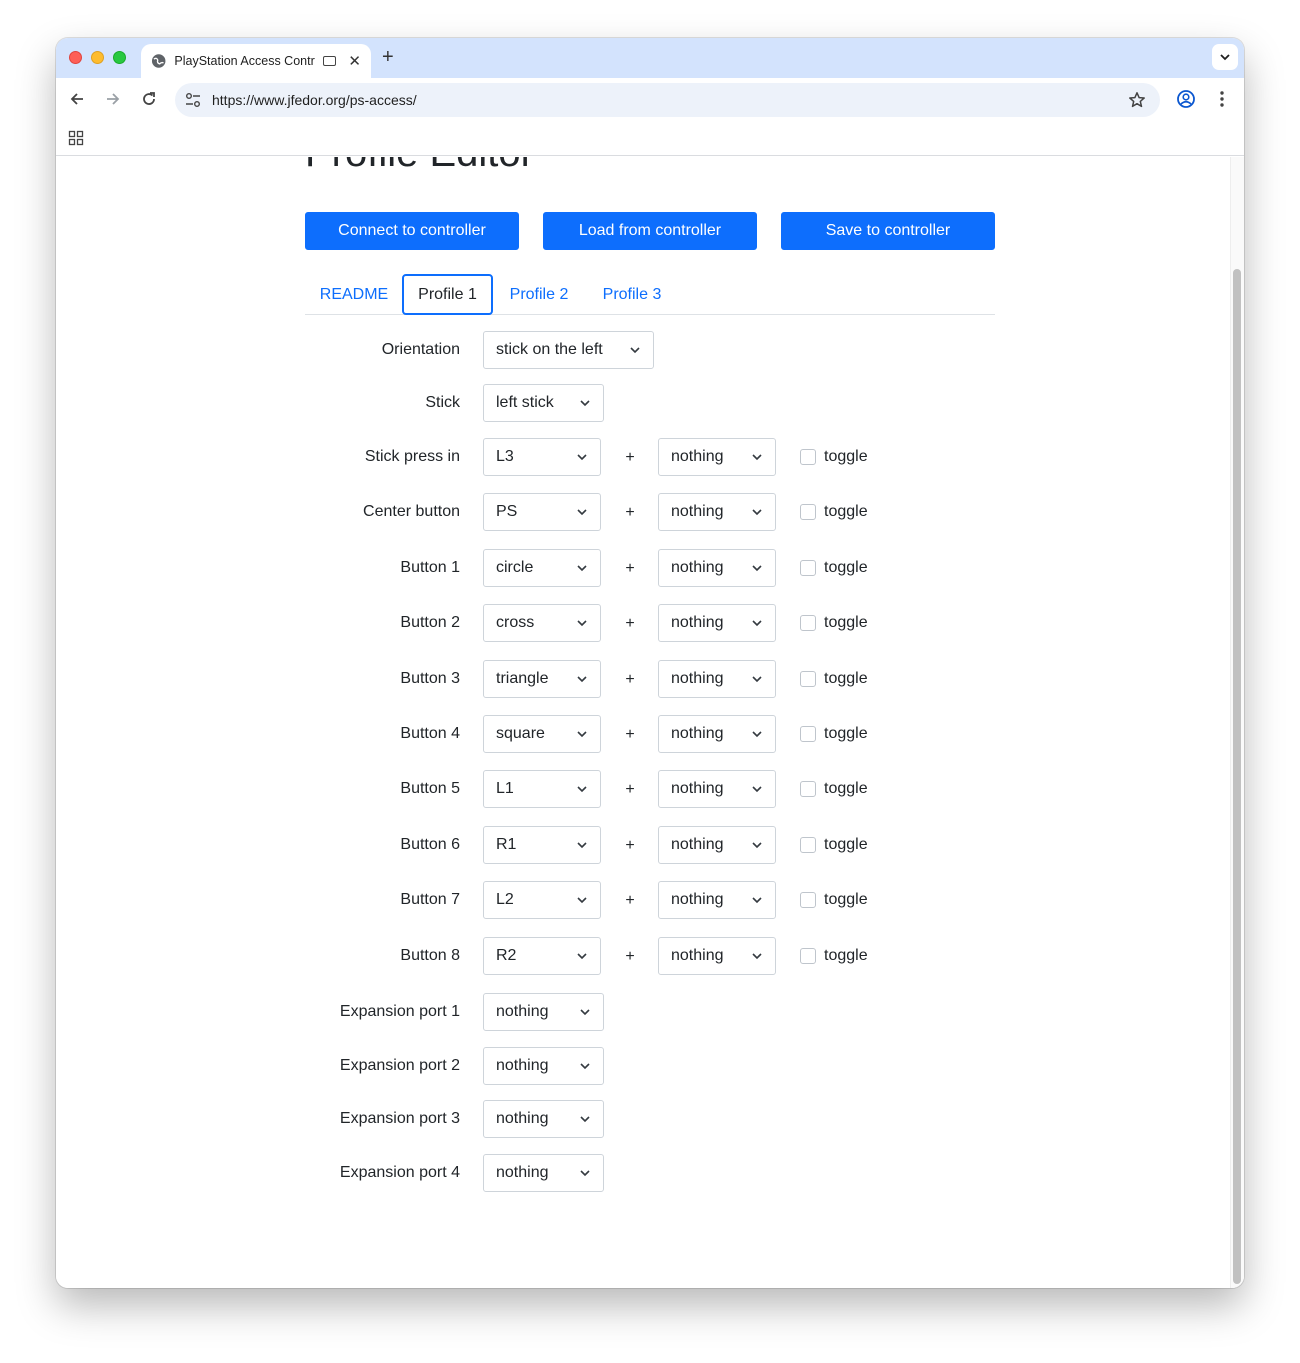 The image size is (1300, 1363). I want to click on mapping-value: R2, so click(506, 955).